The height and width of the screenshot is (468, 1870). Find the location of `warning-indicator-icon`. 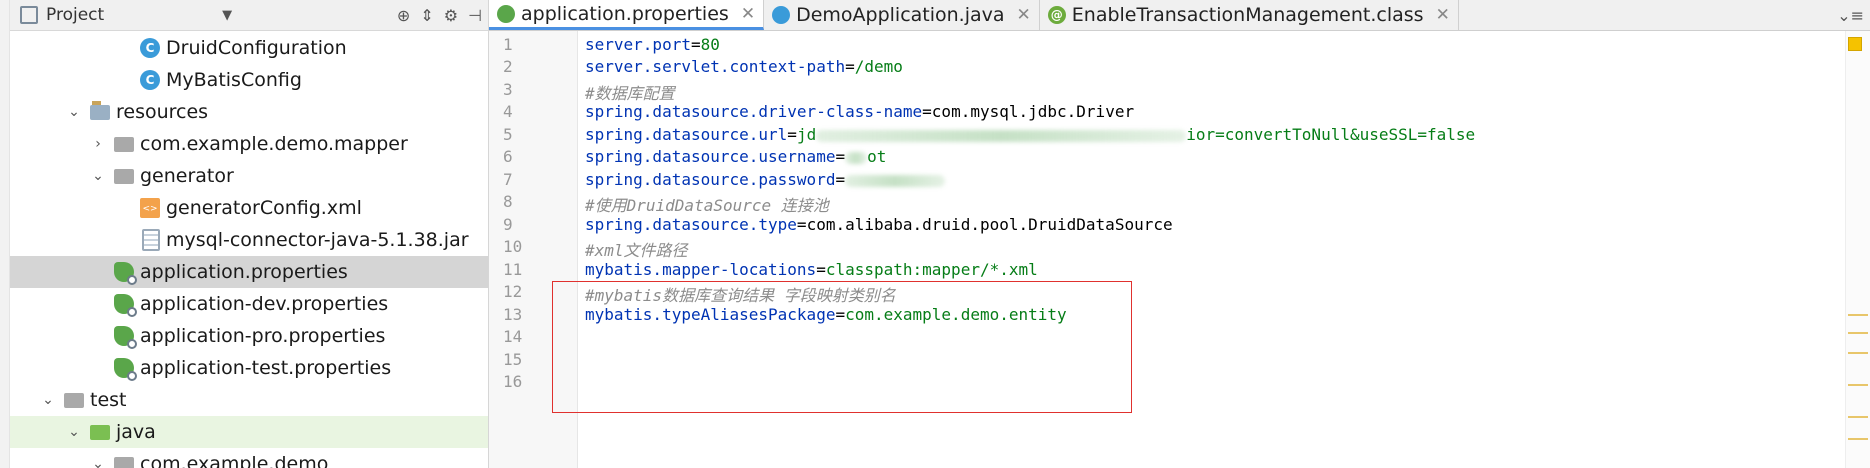

warning-indicator-icon is located at coordinates (1855, 44).